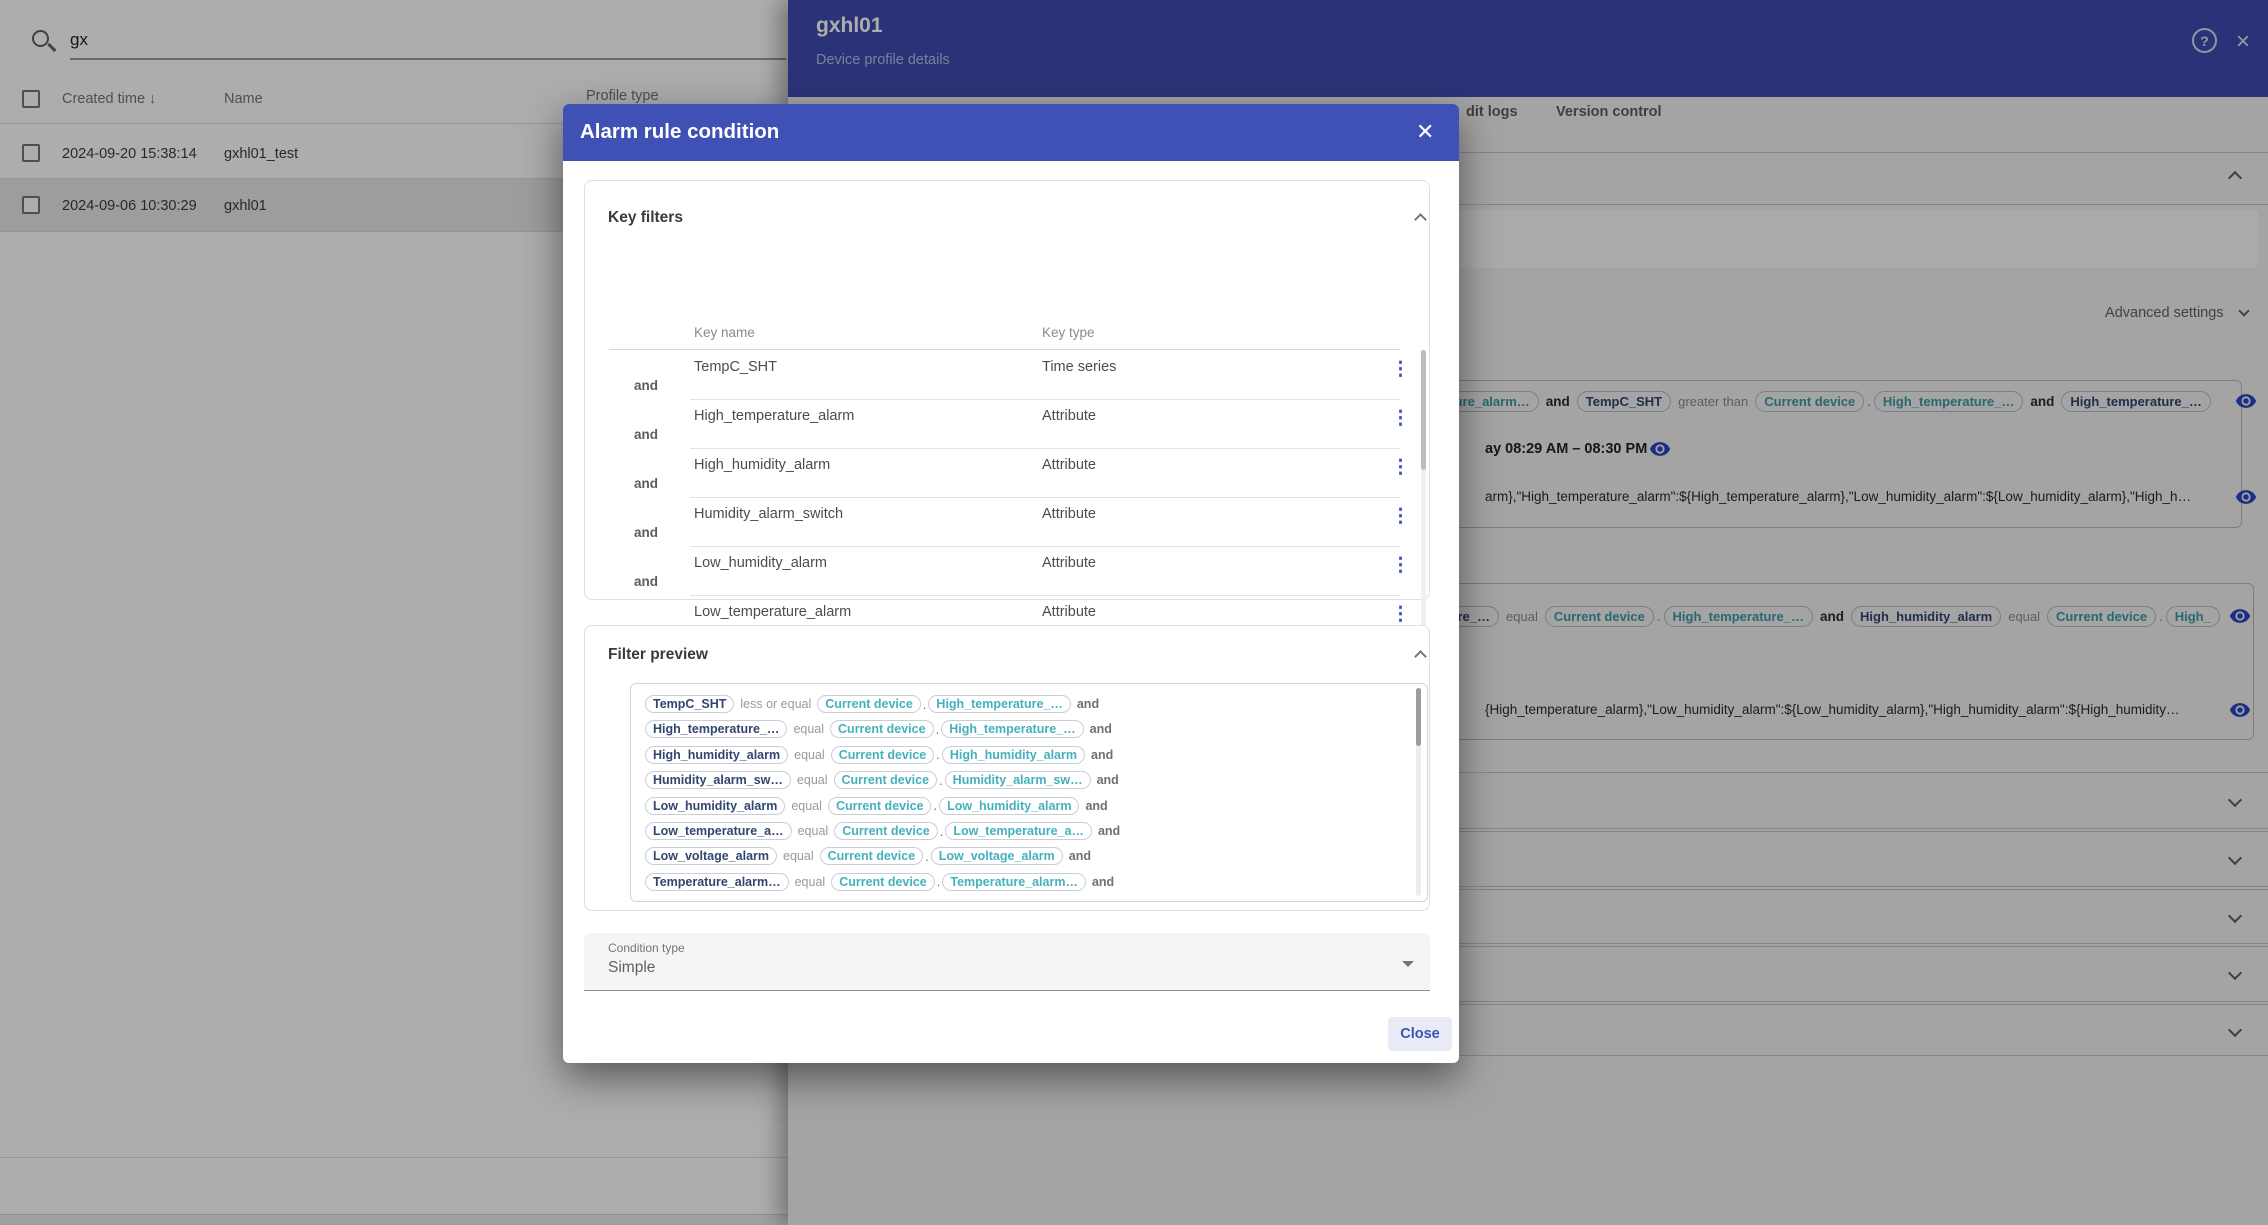  I want to click on condition-type-value: Simple, so click(632, 967).